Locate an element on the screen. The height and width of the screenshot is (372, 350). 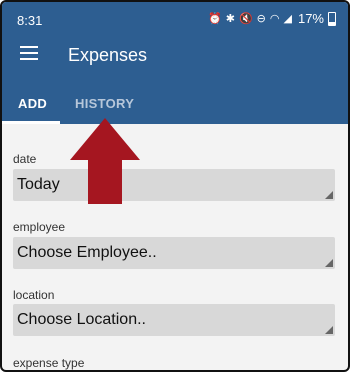
employee-value: Choose Employee.. is located at coordinates (87, 252).